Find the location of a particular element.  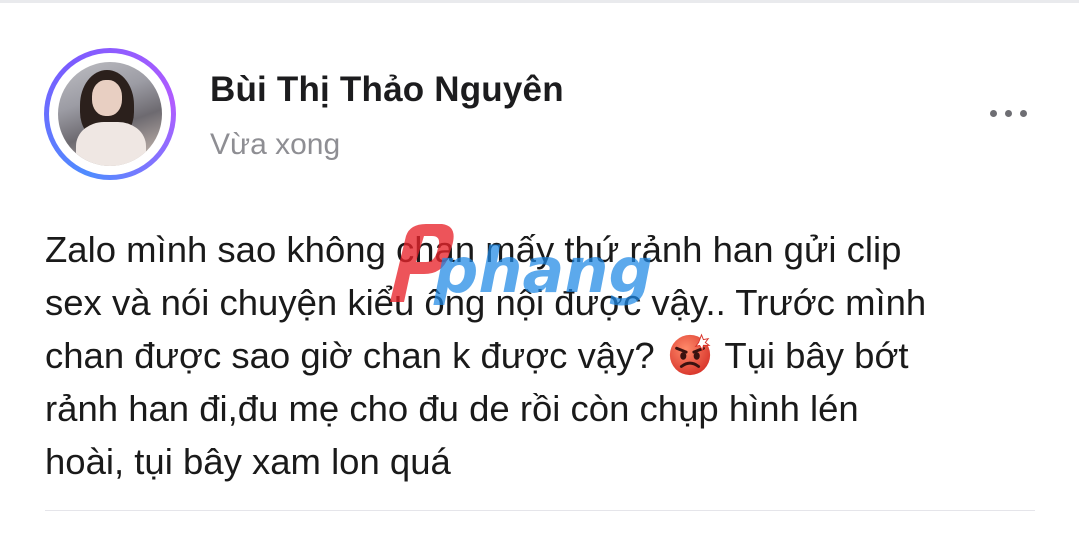

avatar-photo is located at coordinates (110, 114).